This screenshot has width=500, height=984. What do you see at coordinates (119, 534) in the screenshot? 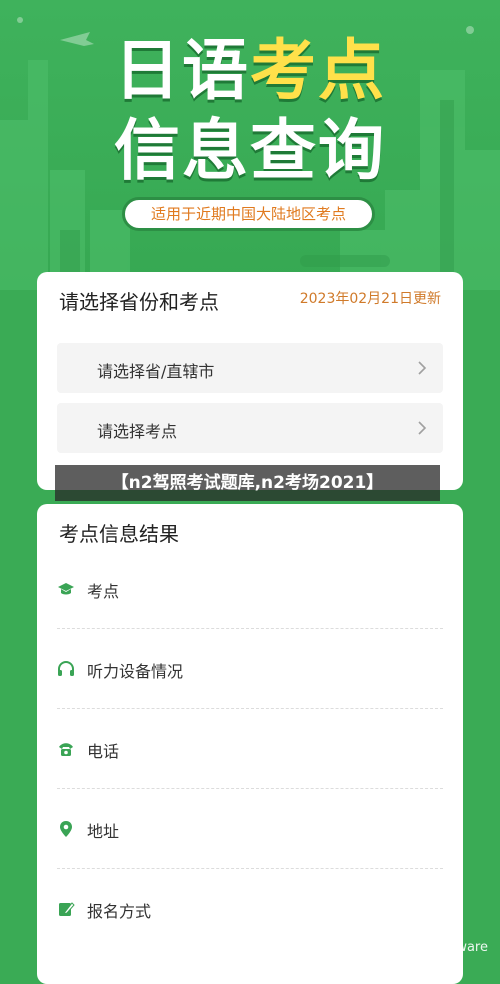
I see `result-card-title: 考点信息结果` at bounding box center [119, 534].